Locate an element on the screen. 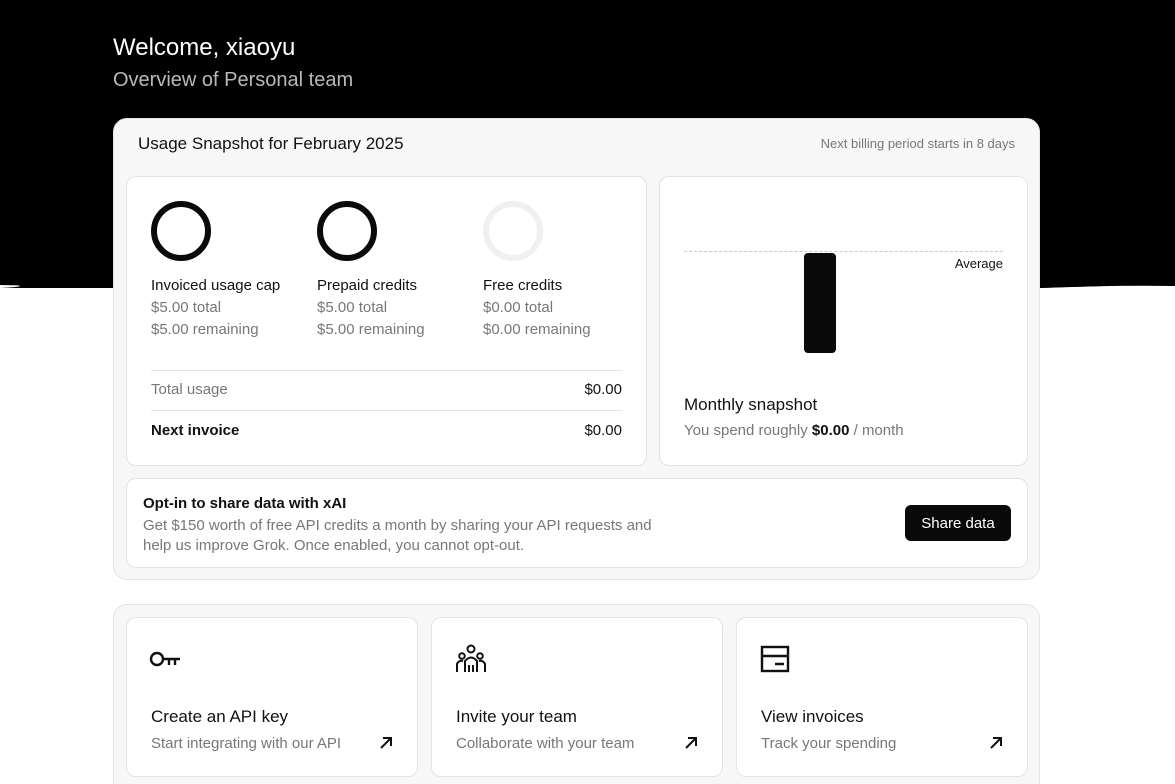 This screenshot has width=1175, height=784. next-invoice-label: Next invoice is located at coordinates (195, 430).